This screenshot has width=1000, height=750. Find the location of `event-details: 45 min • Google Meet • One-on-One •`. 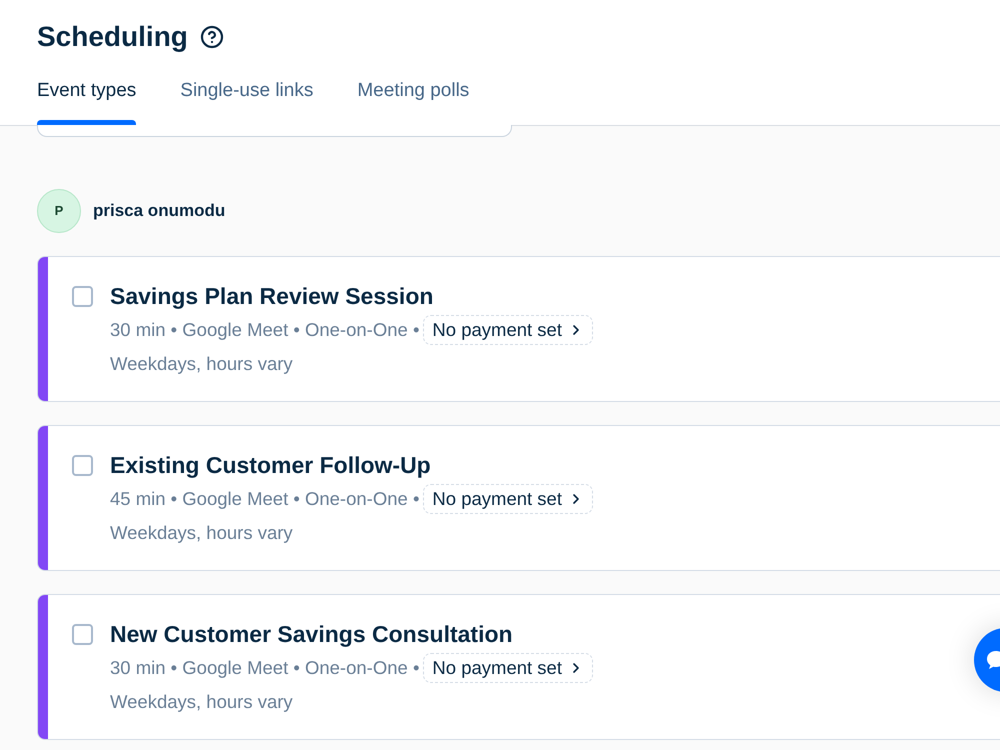

event-details: 45 min • Google Meet • One-on-One • is located at coordinates (265, 499).